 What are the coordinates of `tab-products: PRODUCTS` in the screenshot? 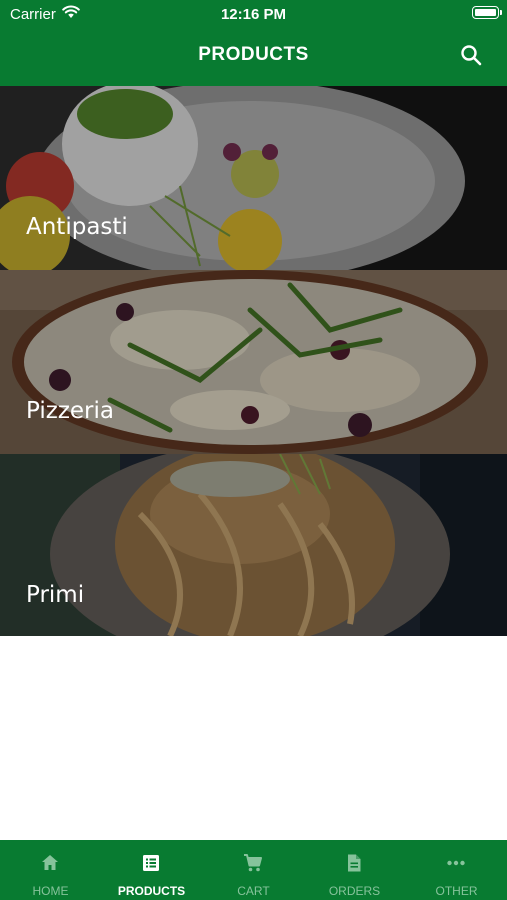 It's located at (151, 870).